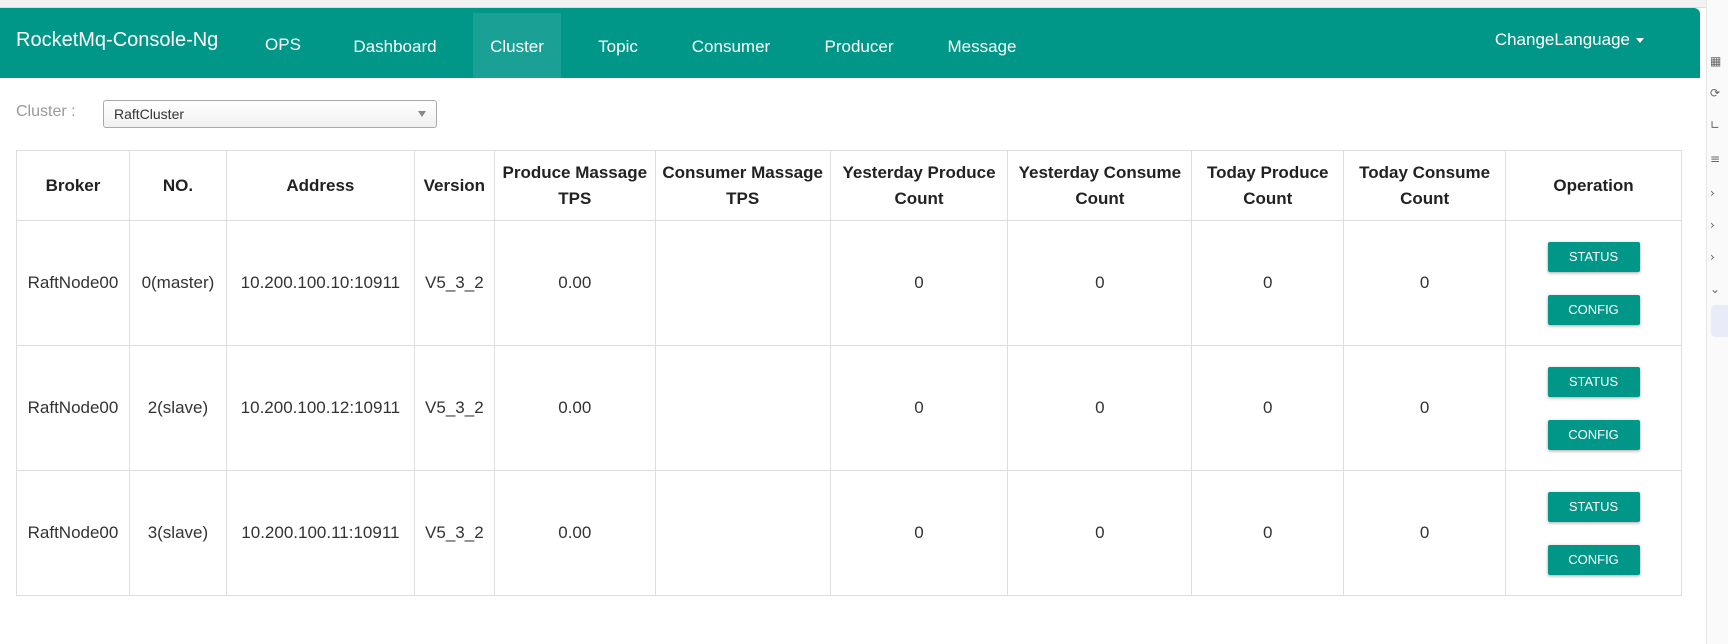 This screenshot has height=644, width=1728. What do you see at coordinates (517, 46) in the screenshot?
I see `nav-cluster: Cluster` at bounding box center [517, 46].